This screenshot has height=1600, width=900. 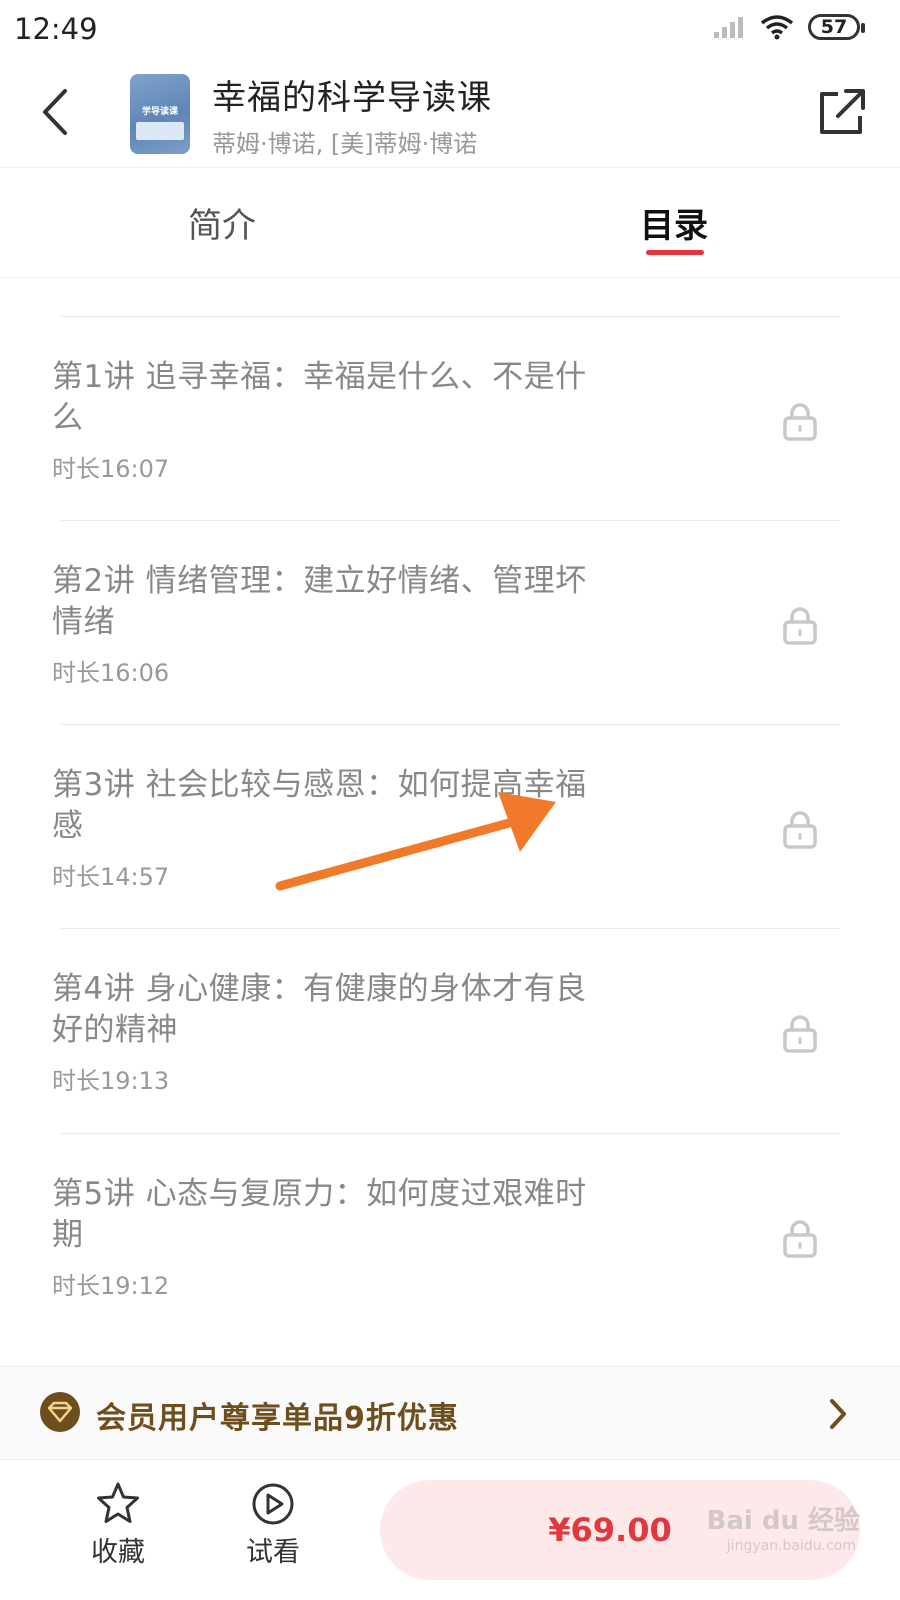 What do you see at coordinates (728, 27) in the screenshot?
I see `signal-icon` at bounding box center [728, 27].